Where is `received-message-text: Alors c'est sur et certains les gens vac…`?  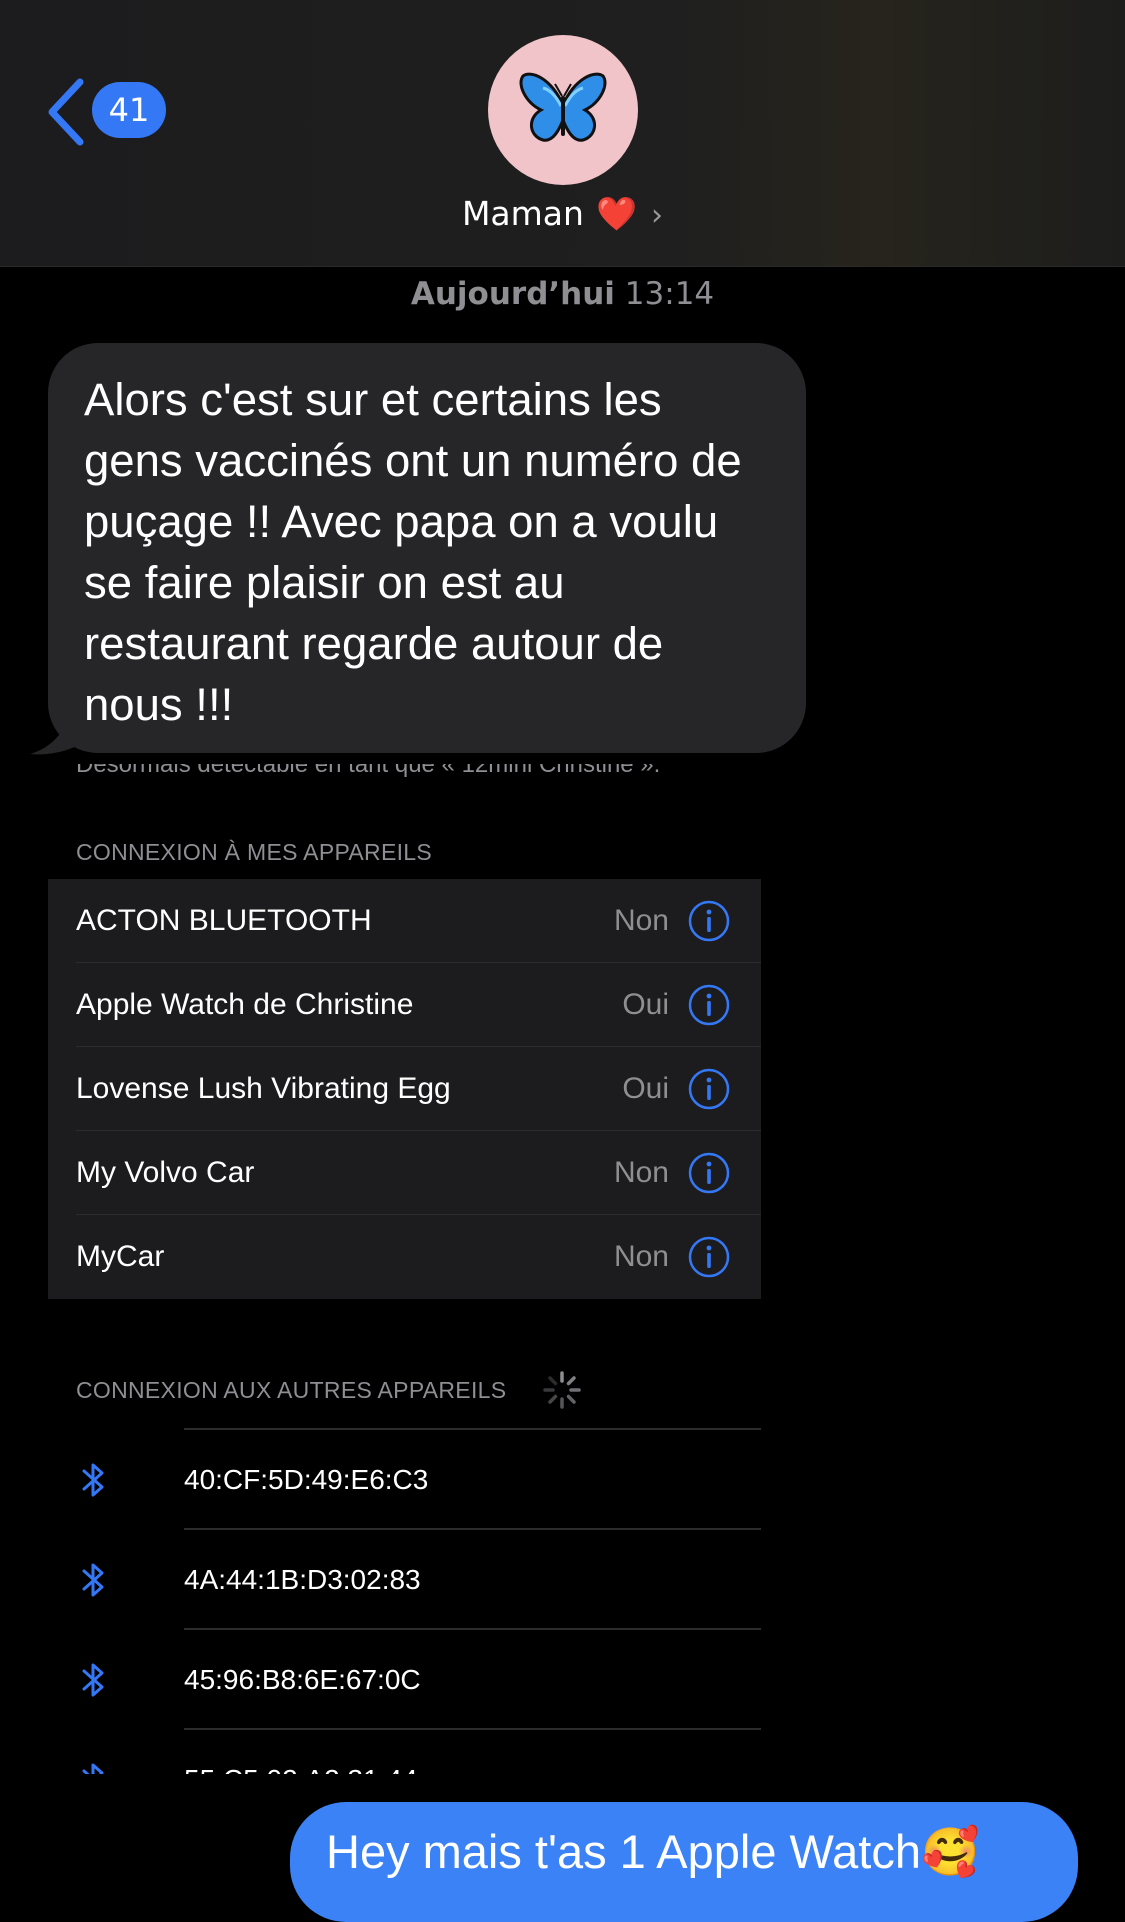
received-message-text: Alors c'est sur et certains les gens vac… is located at coordinates (413, 552).